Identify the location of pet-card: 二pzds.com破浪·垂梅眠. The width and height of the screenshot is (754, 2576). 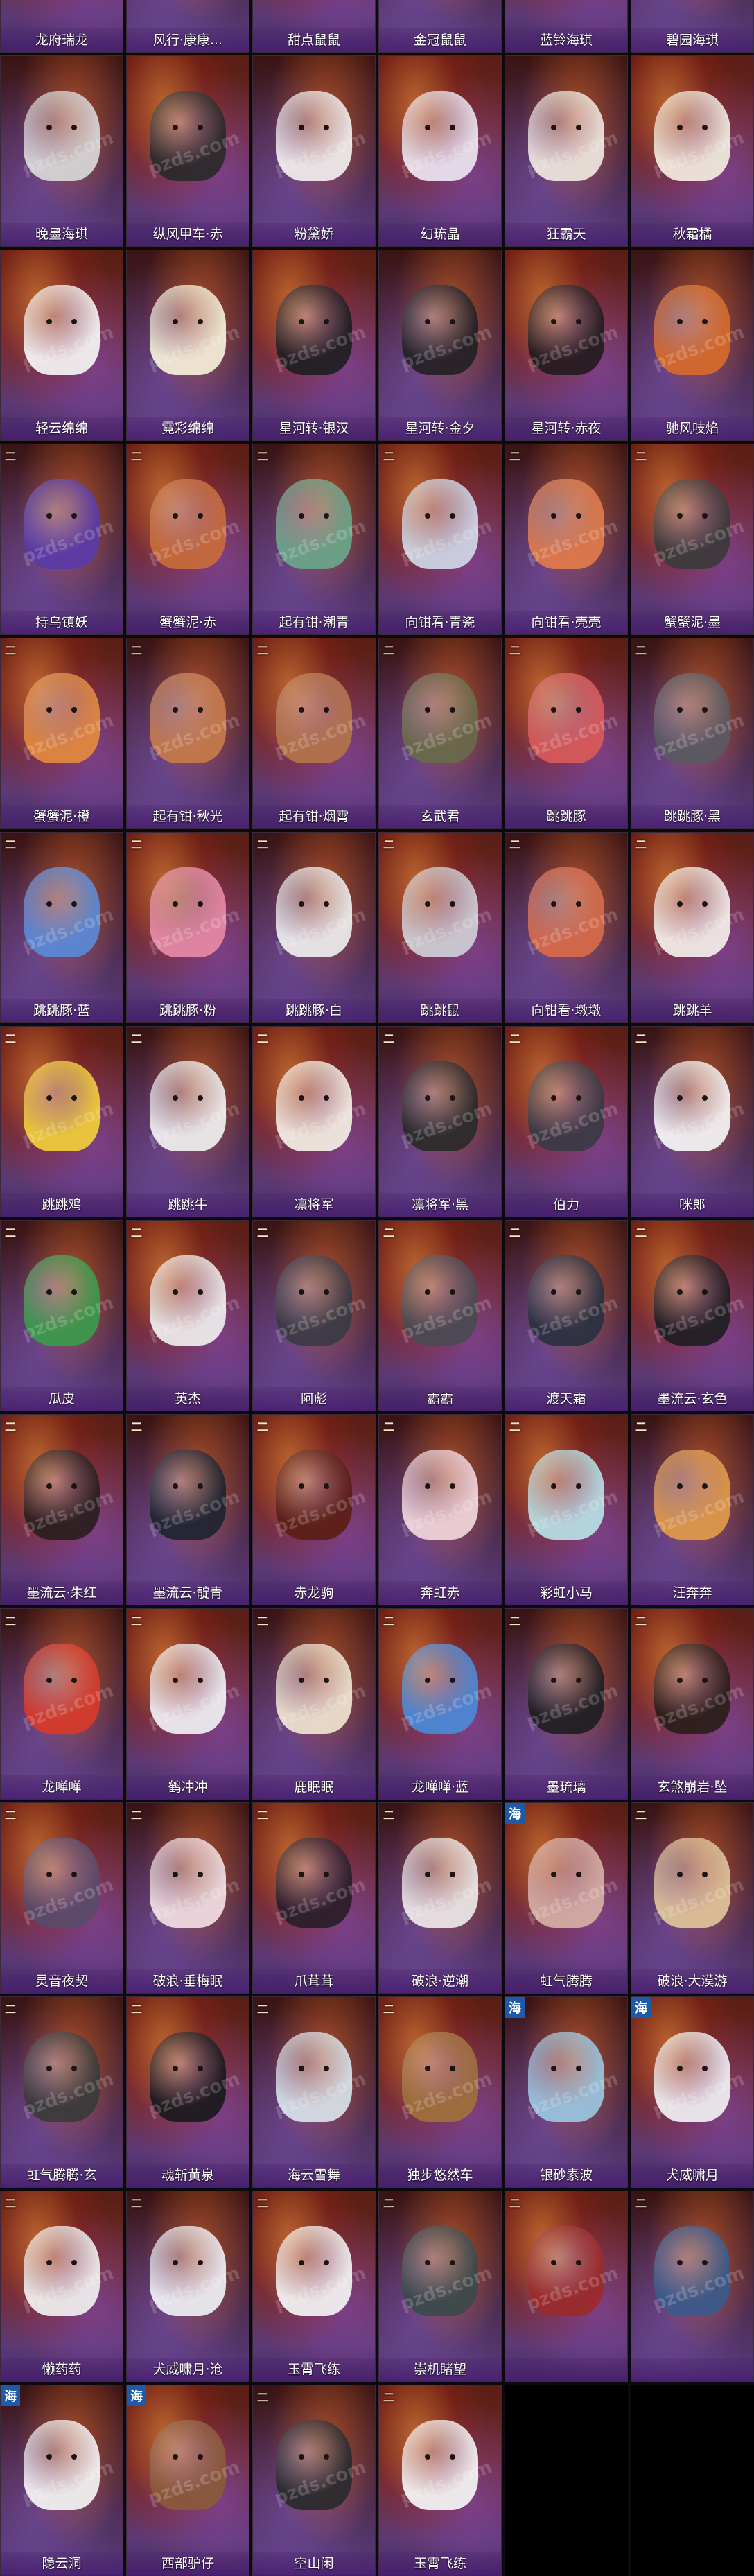
(187, 1898).